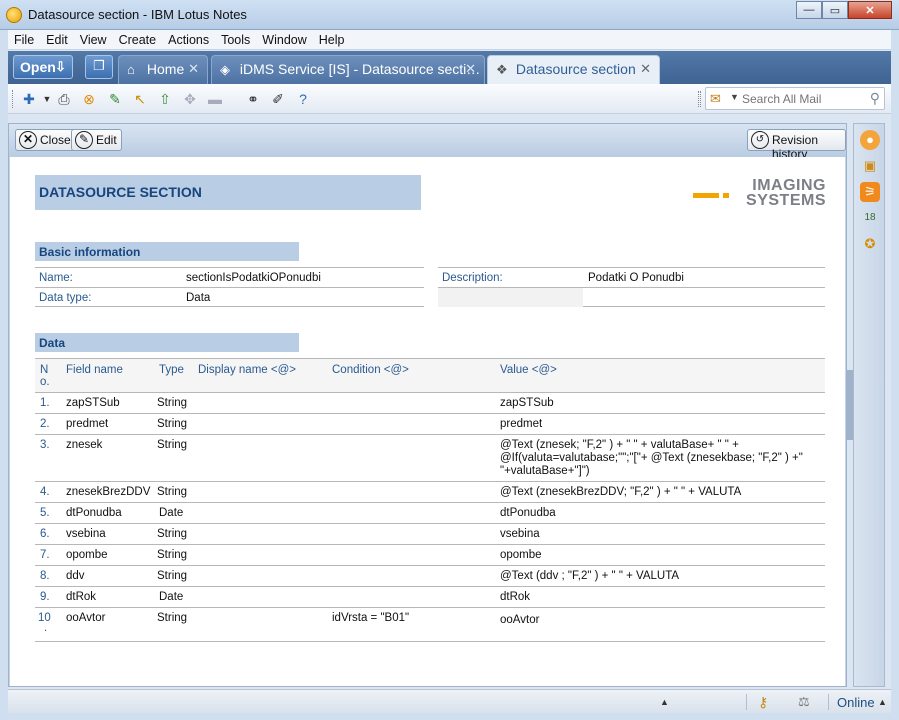 This screenshot has width=899, height=720. What do you see at coordinates (99, 67) in the screenshot?
I see `window-switcher-button: ❐` at bounding box center [99, 67].